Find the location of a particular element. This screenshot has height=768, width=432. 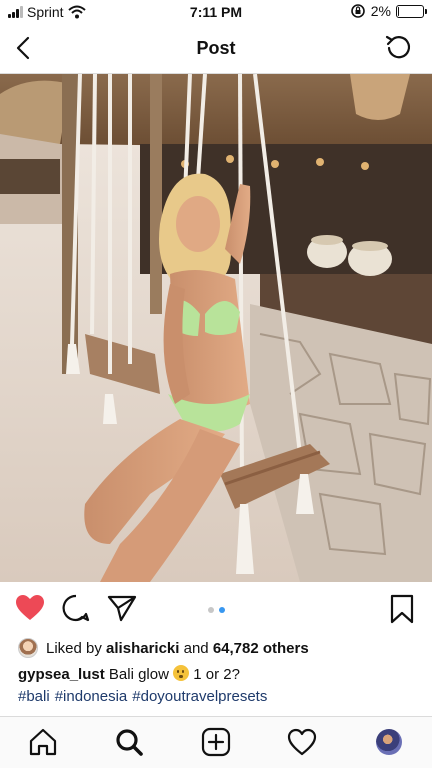

post-actions is located at coordinates (216, 610).